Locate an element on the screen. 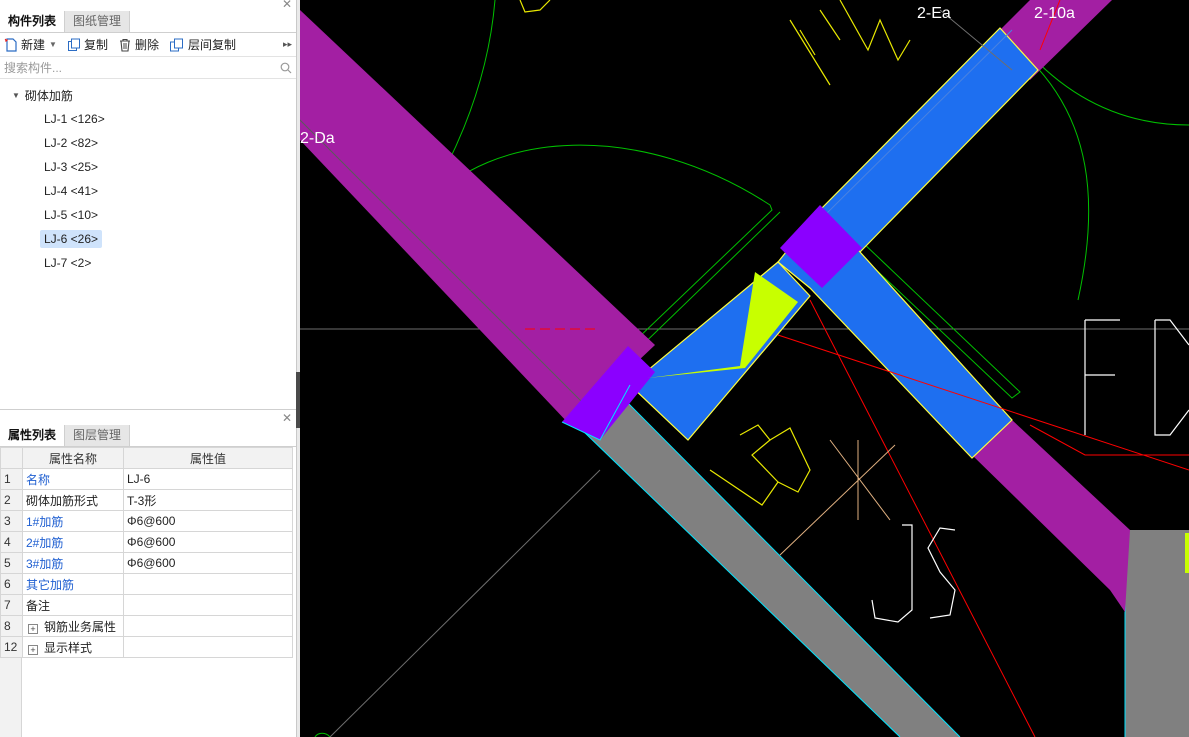  search-input is located at coordinates (142, 67).